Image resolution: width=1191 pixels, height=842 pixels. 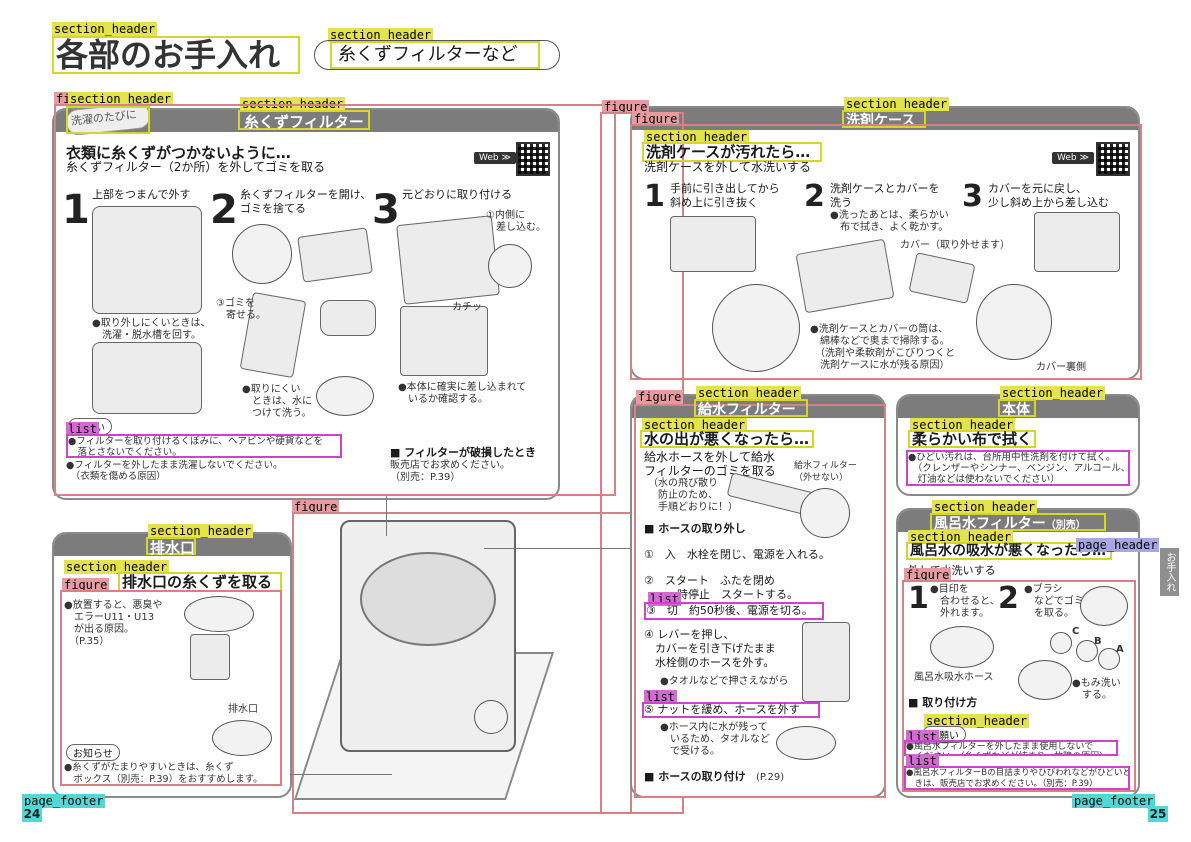 I want to click on tag-page-footer: page_footer, so click(x=1114, y=801).